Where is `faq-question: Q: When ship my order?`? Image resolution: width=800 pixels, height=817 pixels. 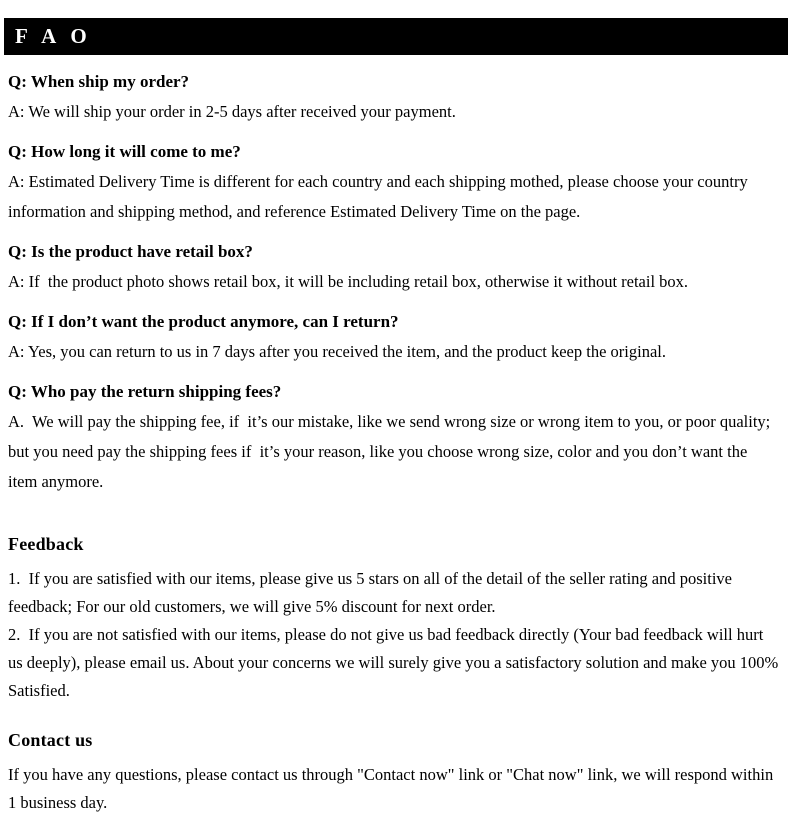 faq-question: Q: When ship my order? is located at coordinates (99, 81).